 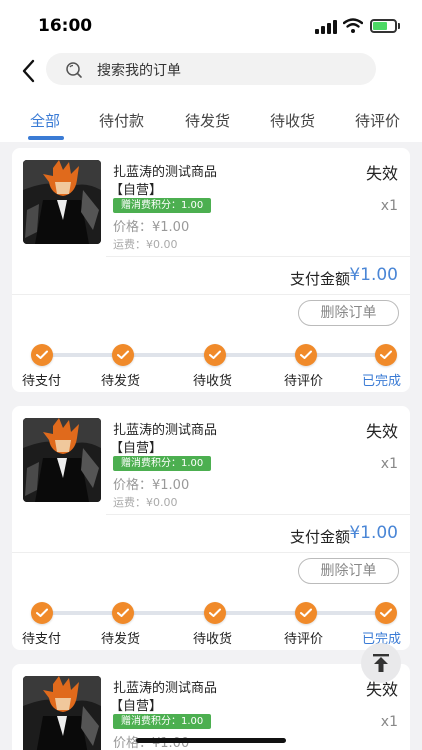 I want to click on battery-icon, so click(x=383, y=26).